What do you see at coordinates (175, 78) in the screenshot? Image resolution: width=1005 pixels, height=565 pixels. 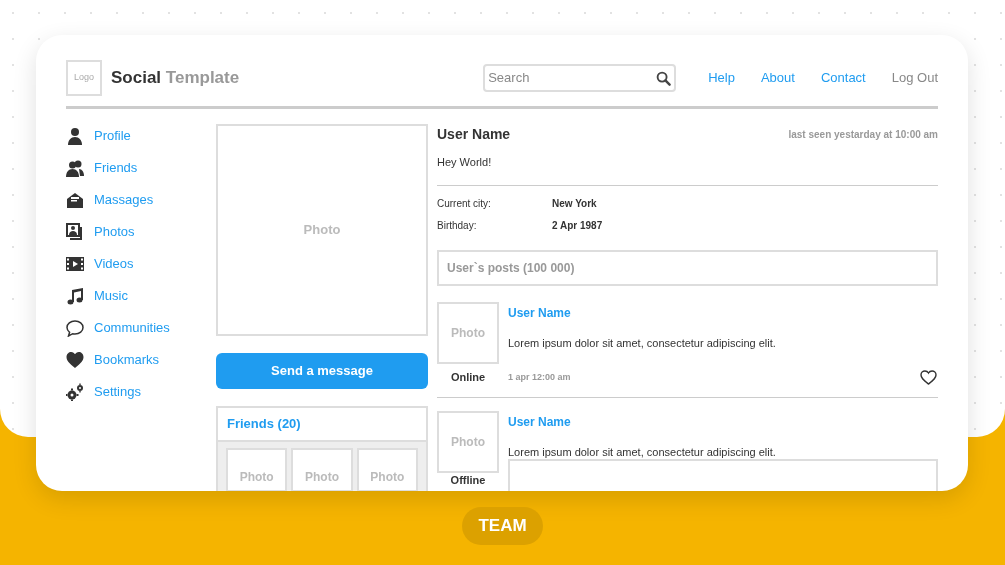 I see `site-title: Social Template` at bounding box center [175, 78].